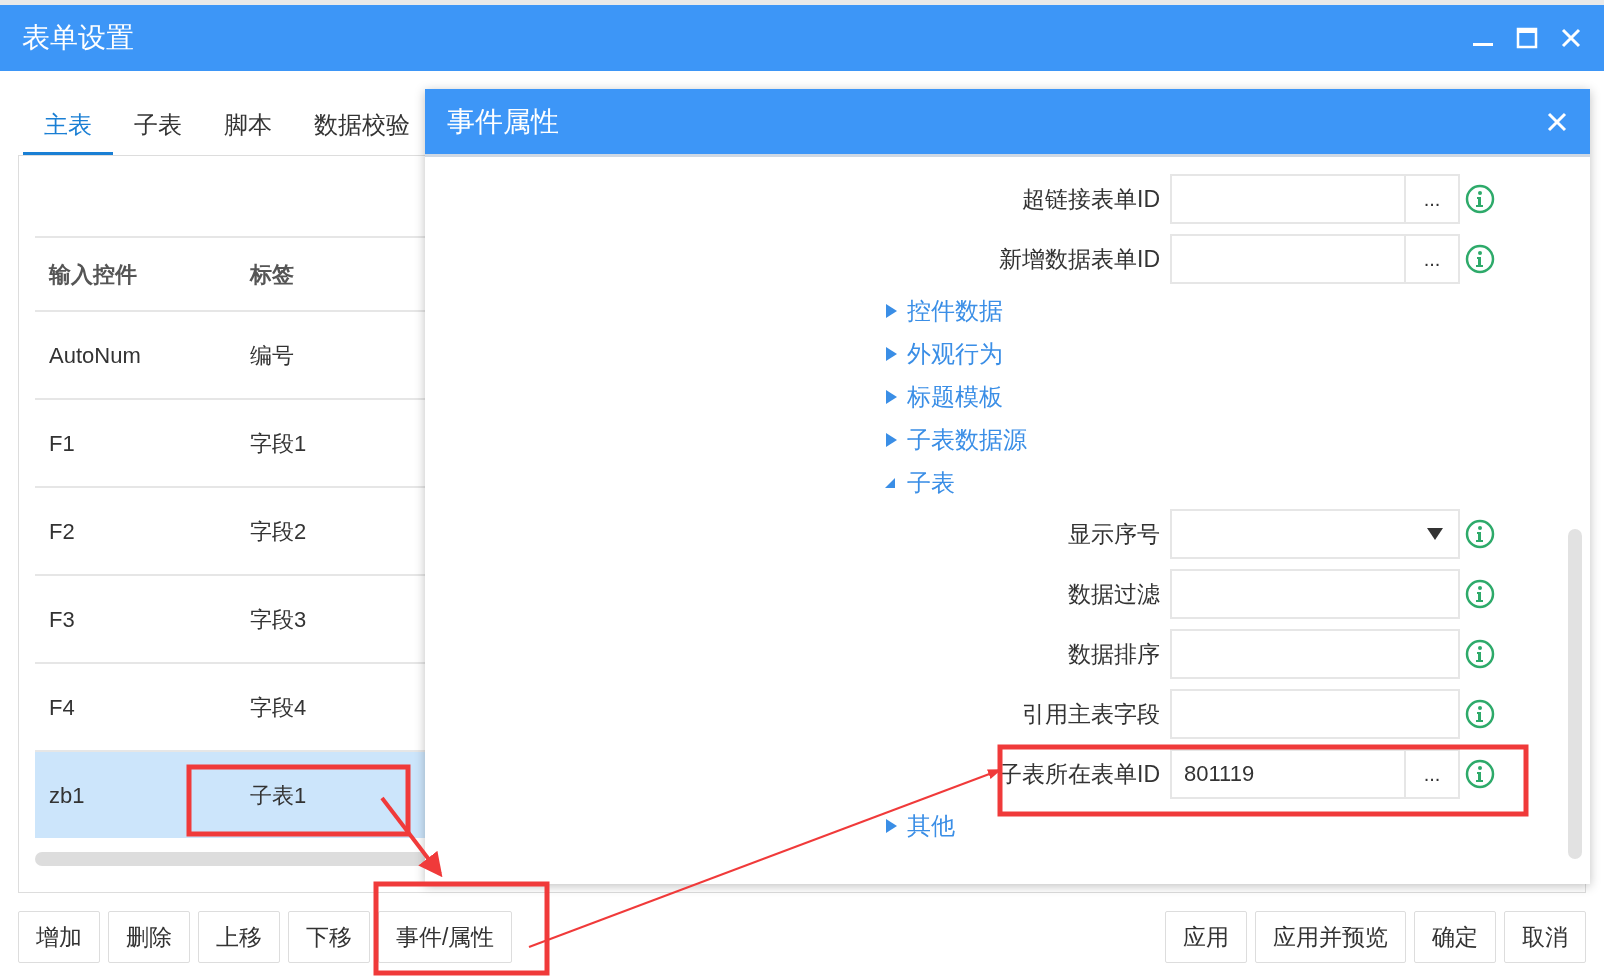 The width and height of the screenshot is (1604, 980). Describe the element at coordinates (59, 937) in the screenshot. I see `toolbar-button: 增加` at that location.